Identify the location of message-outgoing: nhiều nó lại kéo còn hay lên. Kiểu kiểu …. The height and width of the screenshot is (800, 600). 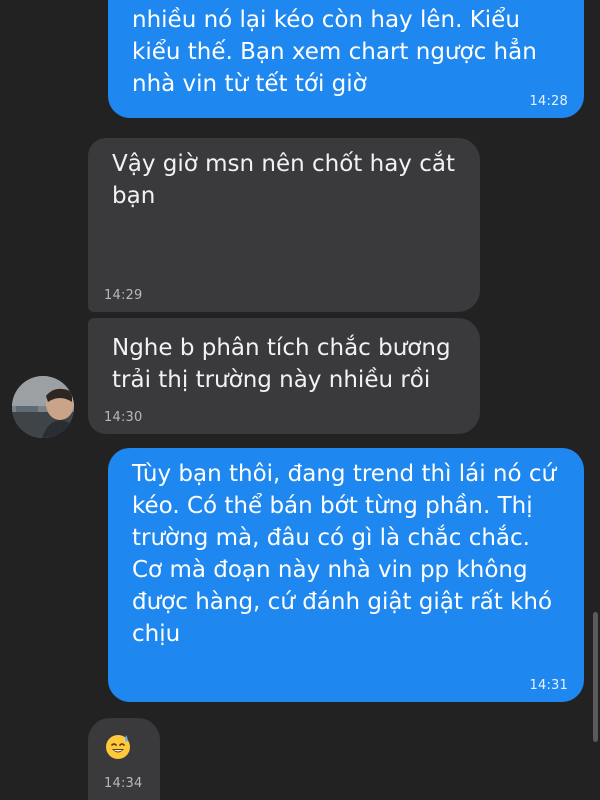
(346, 59).